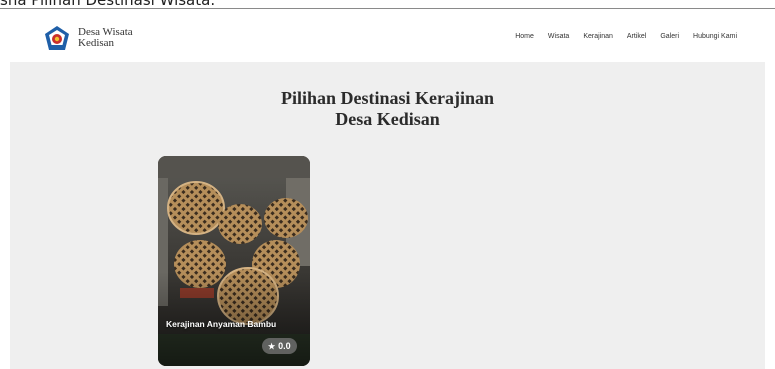 This screenshot has width=775, height=369. Describe the element at coordinates (598, 36) in the screenshot. I see `nav-kerajinan: Kerajinan` at that location.